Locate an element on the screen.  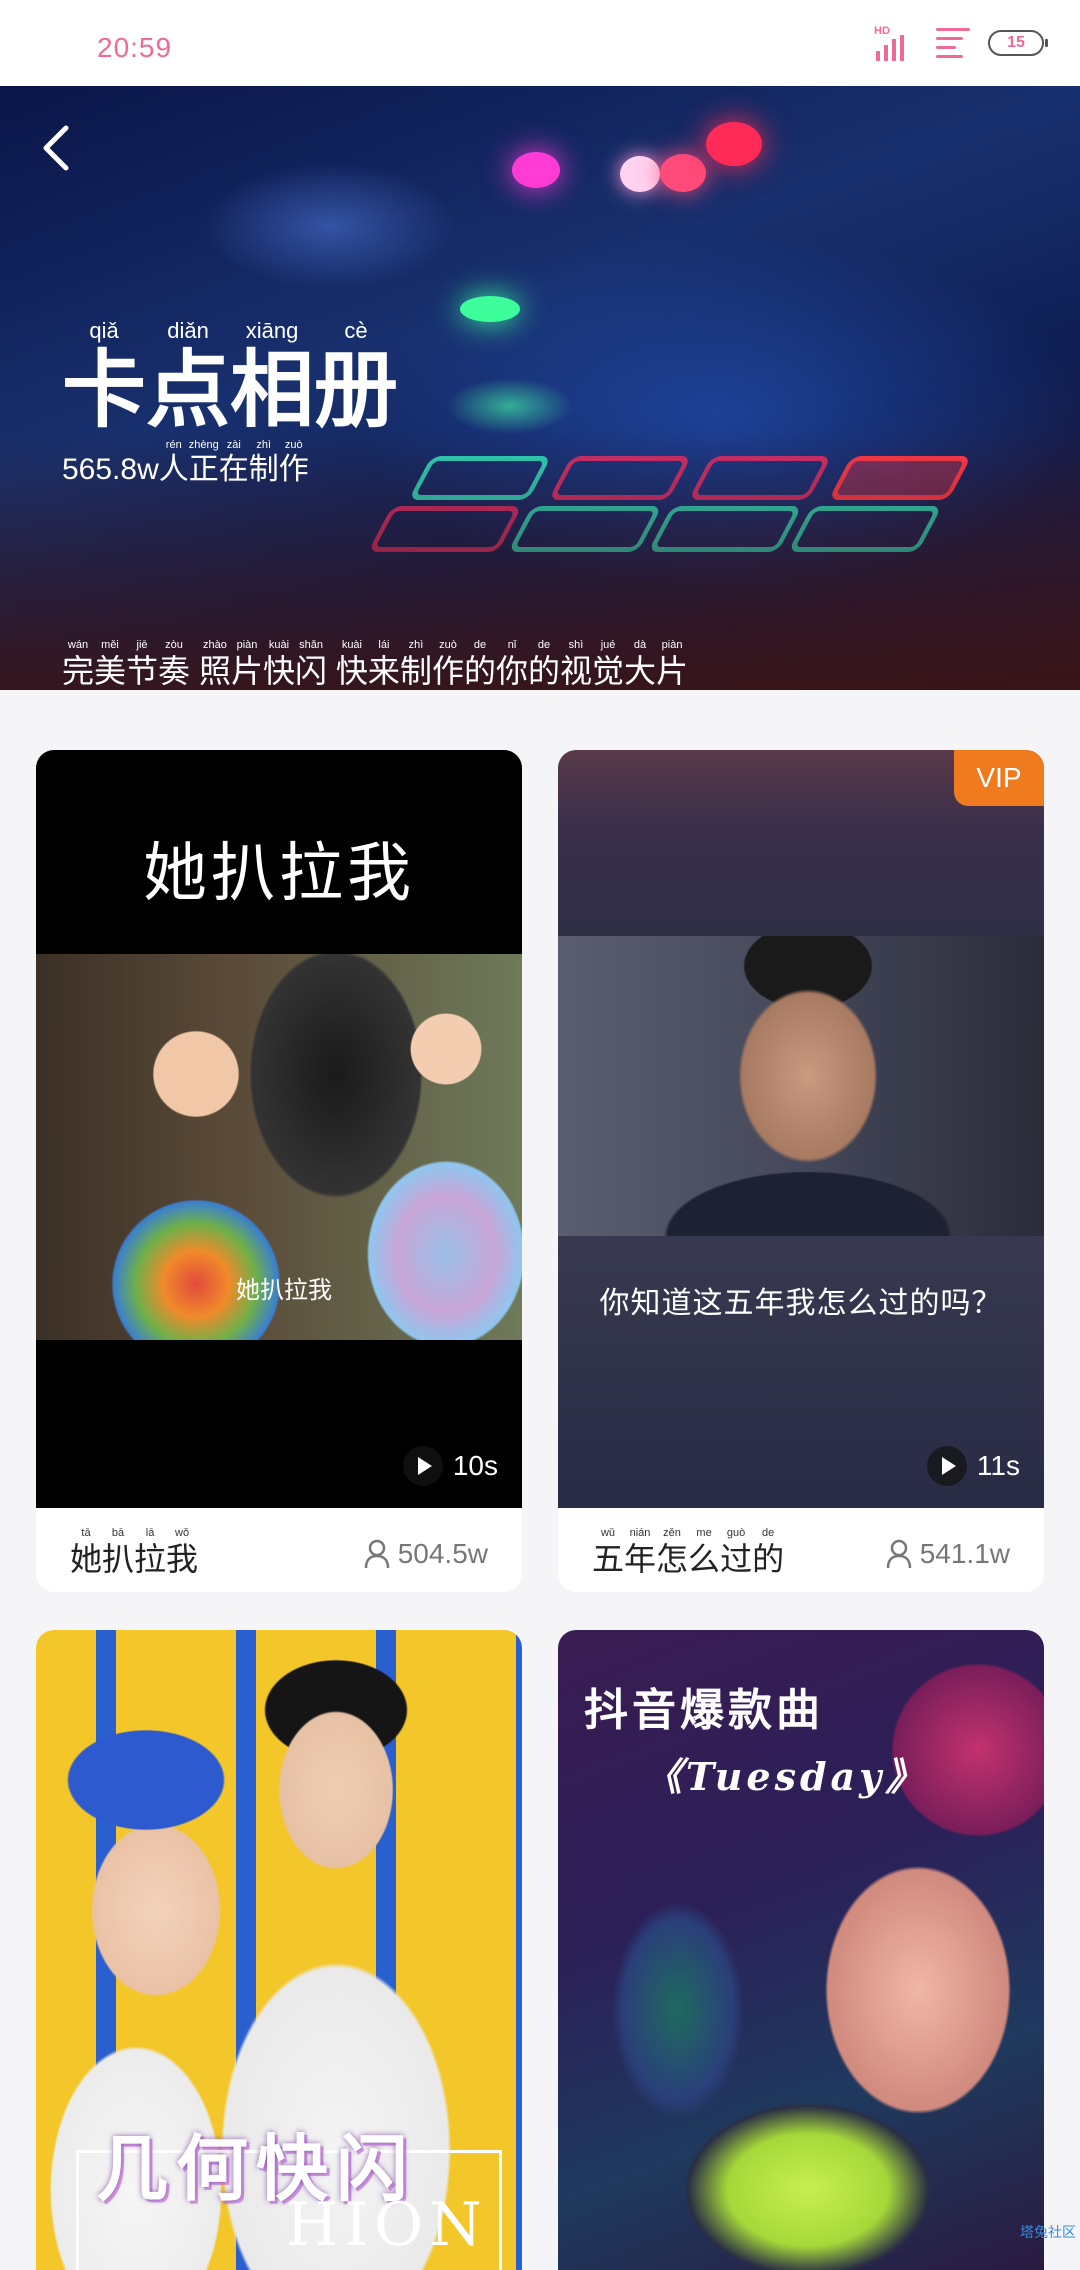
template-name-hanzi: 的 is located at coordinates (768, 1559).